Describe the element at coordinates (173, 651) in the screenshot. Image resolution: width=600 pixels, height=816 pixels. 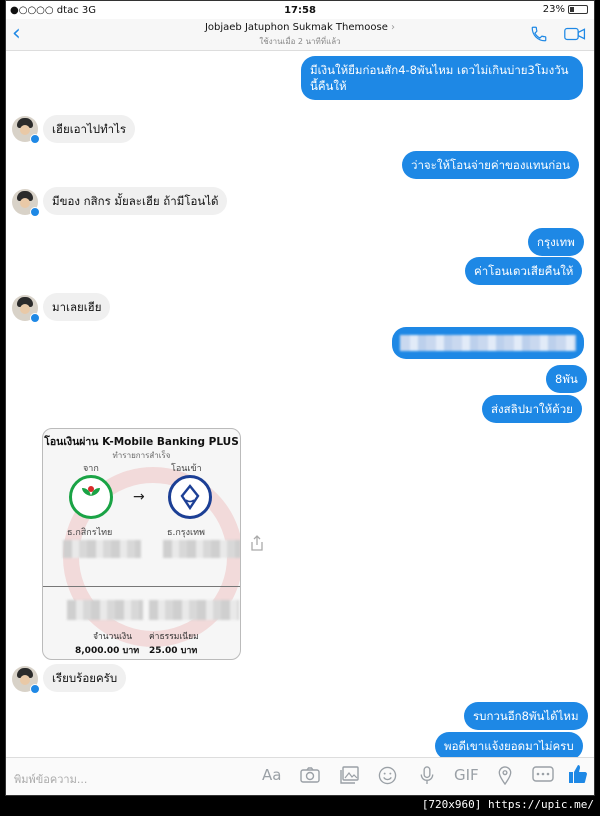
I see `fee-value: 25.00 บาท` at that location.